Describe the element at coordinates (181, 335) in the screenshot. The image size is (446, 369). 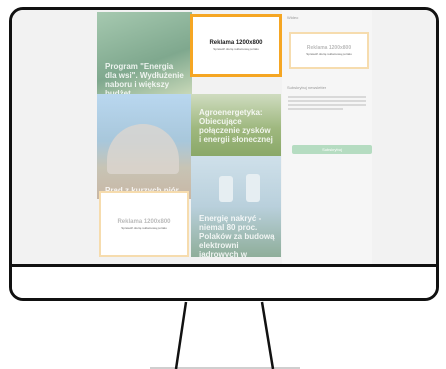
I see `stand-leg-left` at that location.